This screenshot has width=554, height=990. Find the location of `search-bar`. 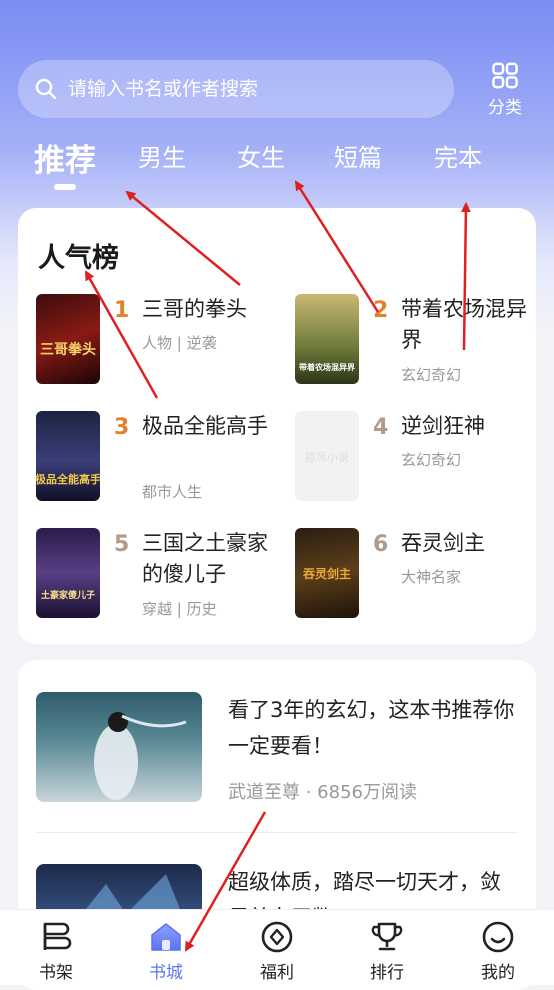

search-bar is located at coordinates (236, 89).